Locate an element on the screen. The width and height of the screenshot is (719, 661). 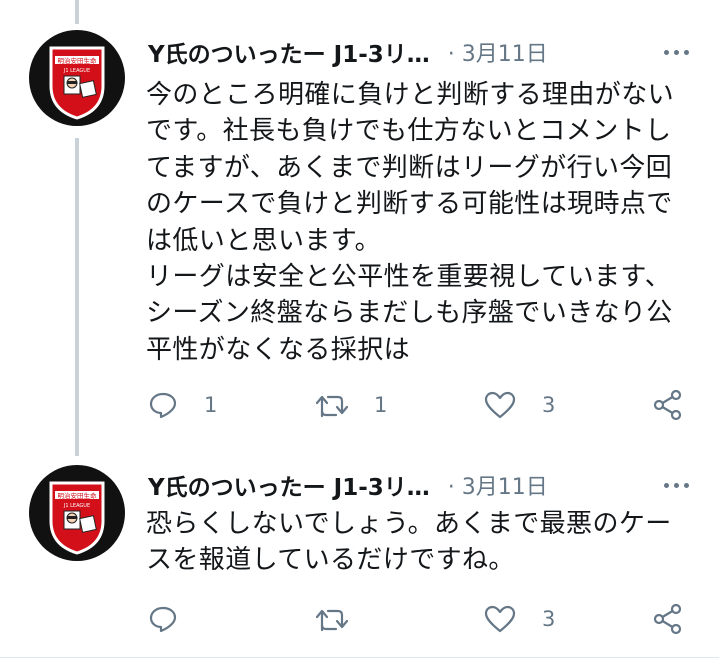
reply-count: 1 is located at coordinates (211, 405).